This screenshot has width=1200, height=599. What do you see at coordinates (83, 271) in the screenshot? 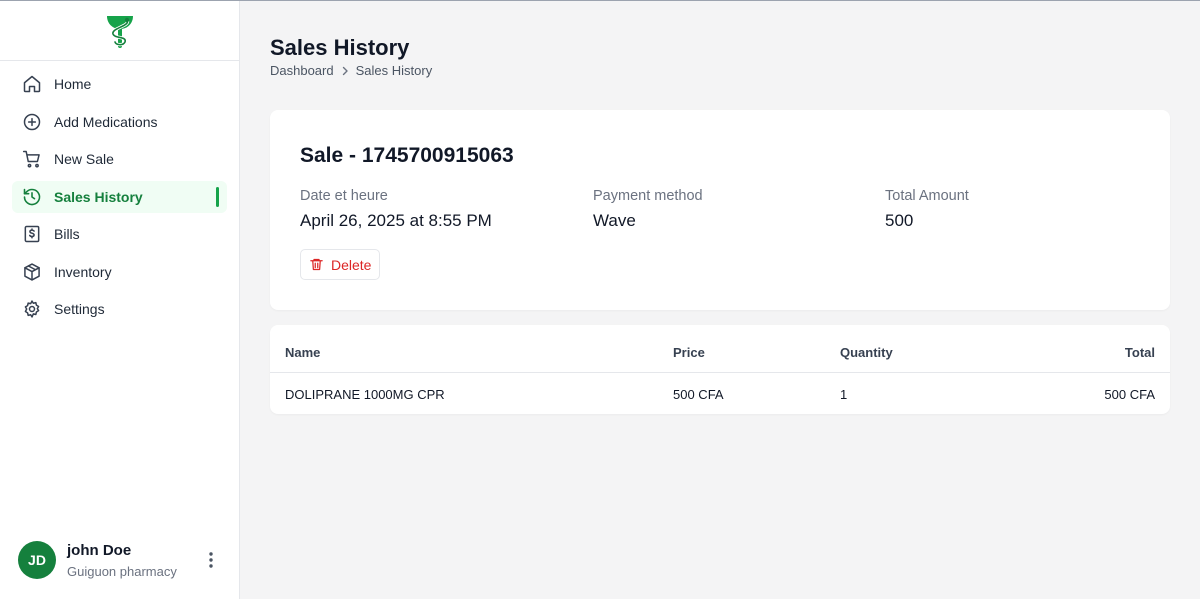
I see `sidebar-item-label: Inventory` at bounding box center [83, 271].